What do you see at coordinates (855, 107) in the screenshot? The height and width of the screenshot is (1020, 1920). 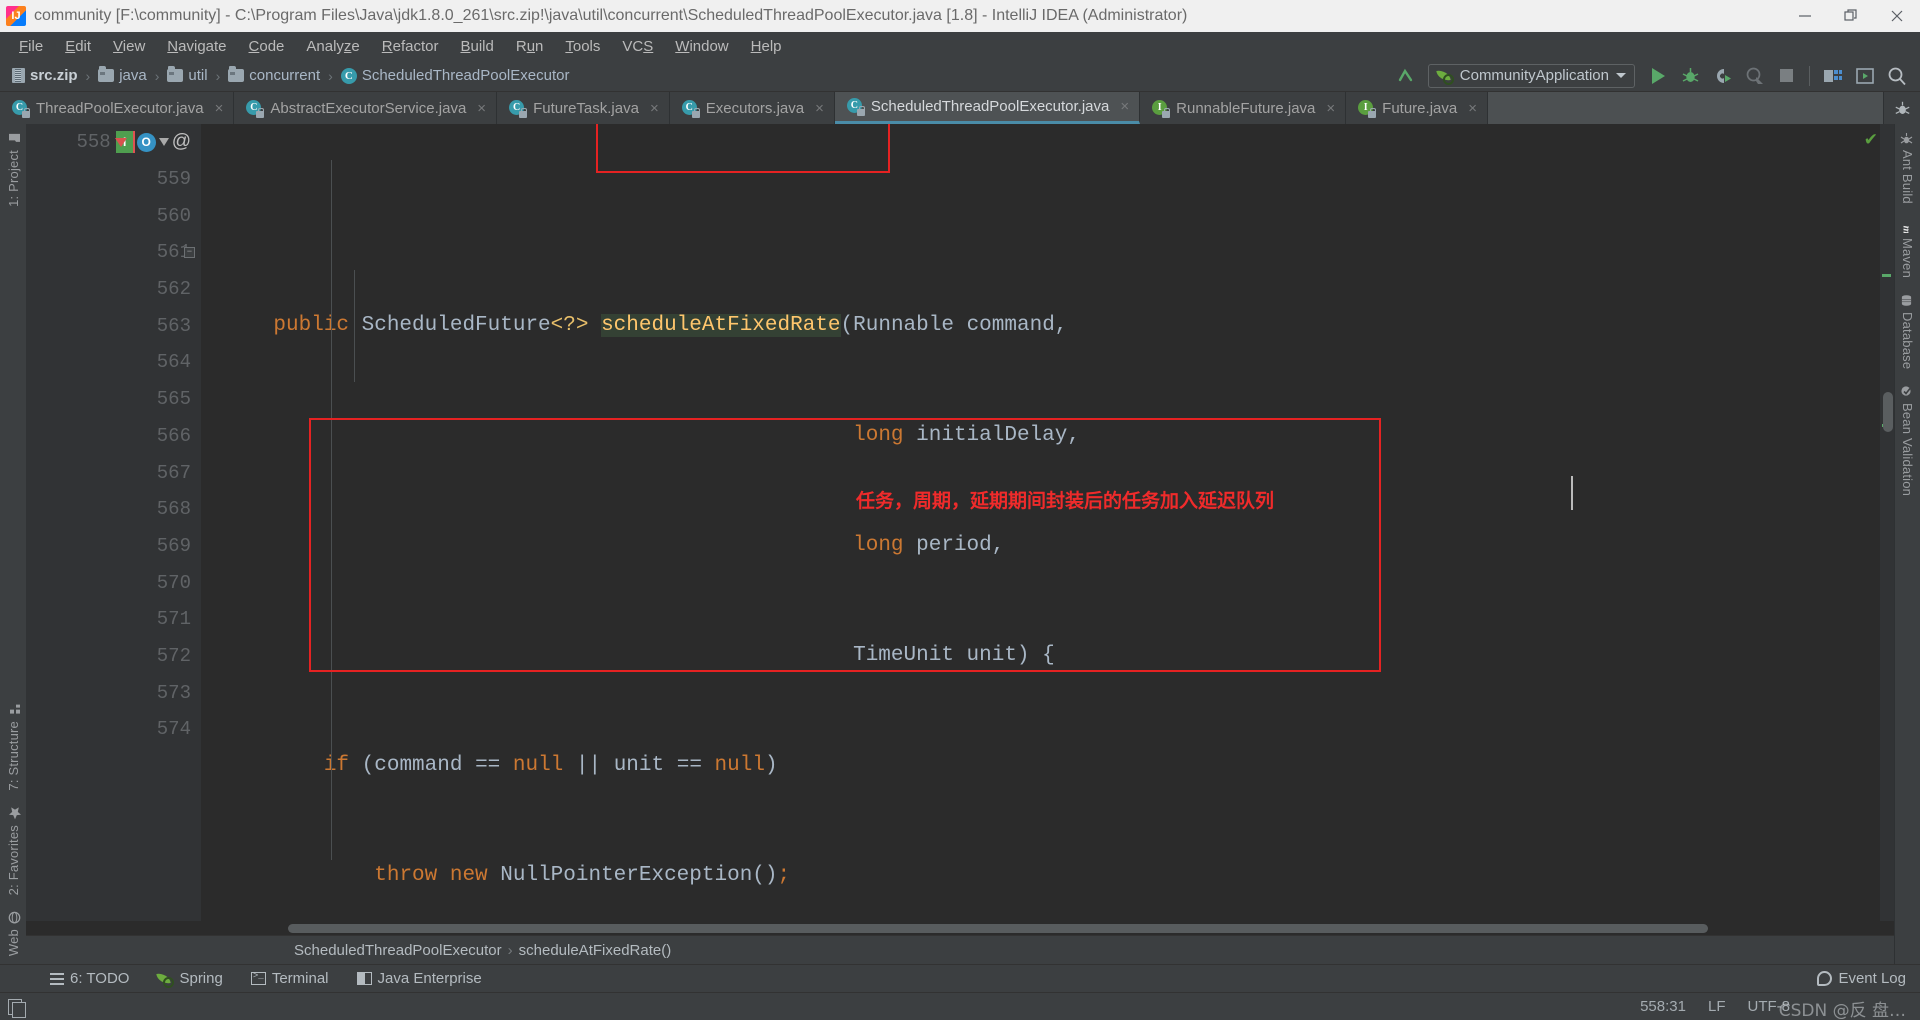 I see `class-locked-icon: C` at bounding box center [855, 107].